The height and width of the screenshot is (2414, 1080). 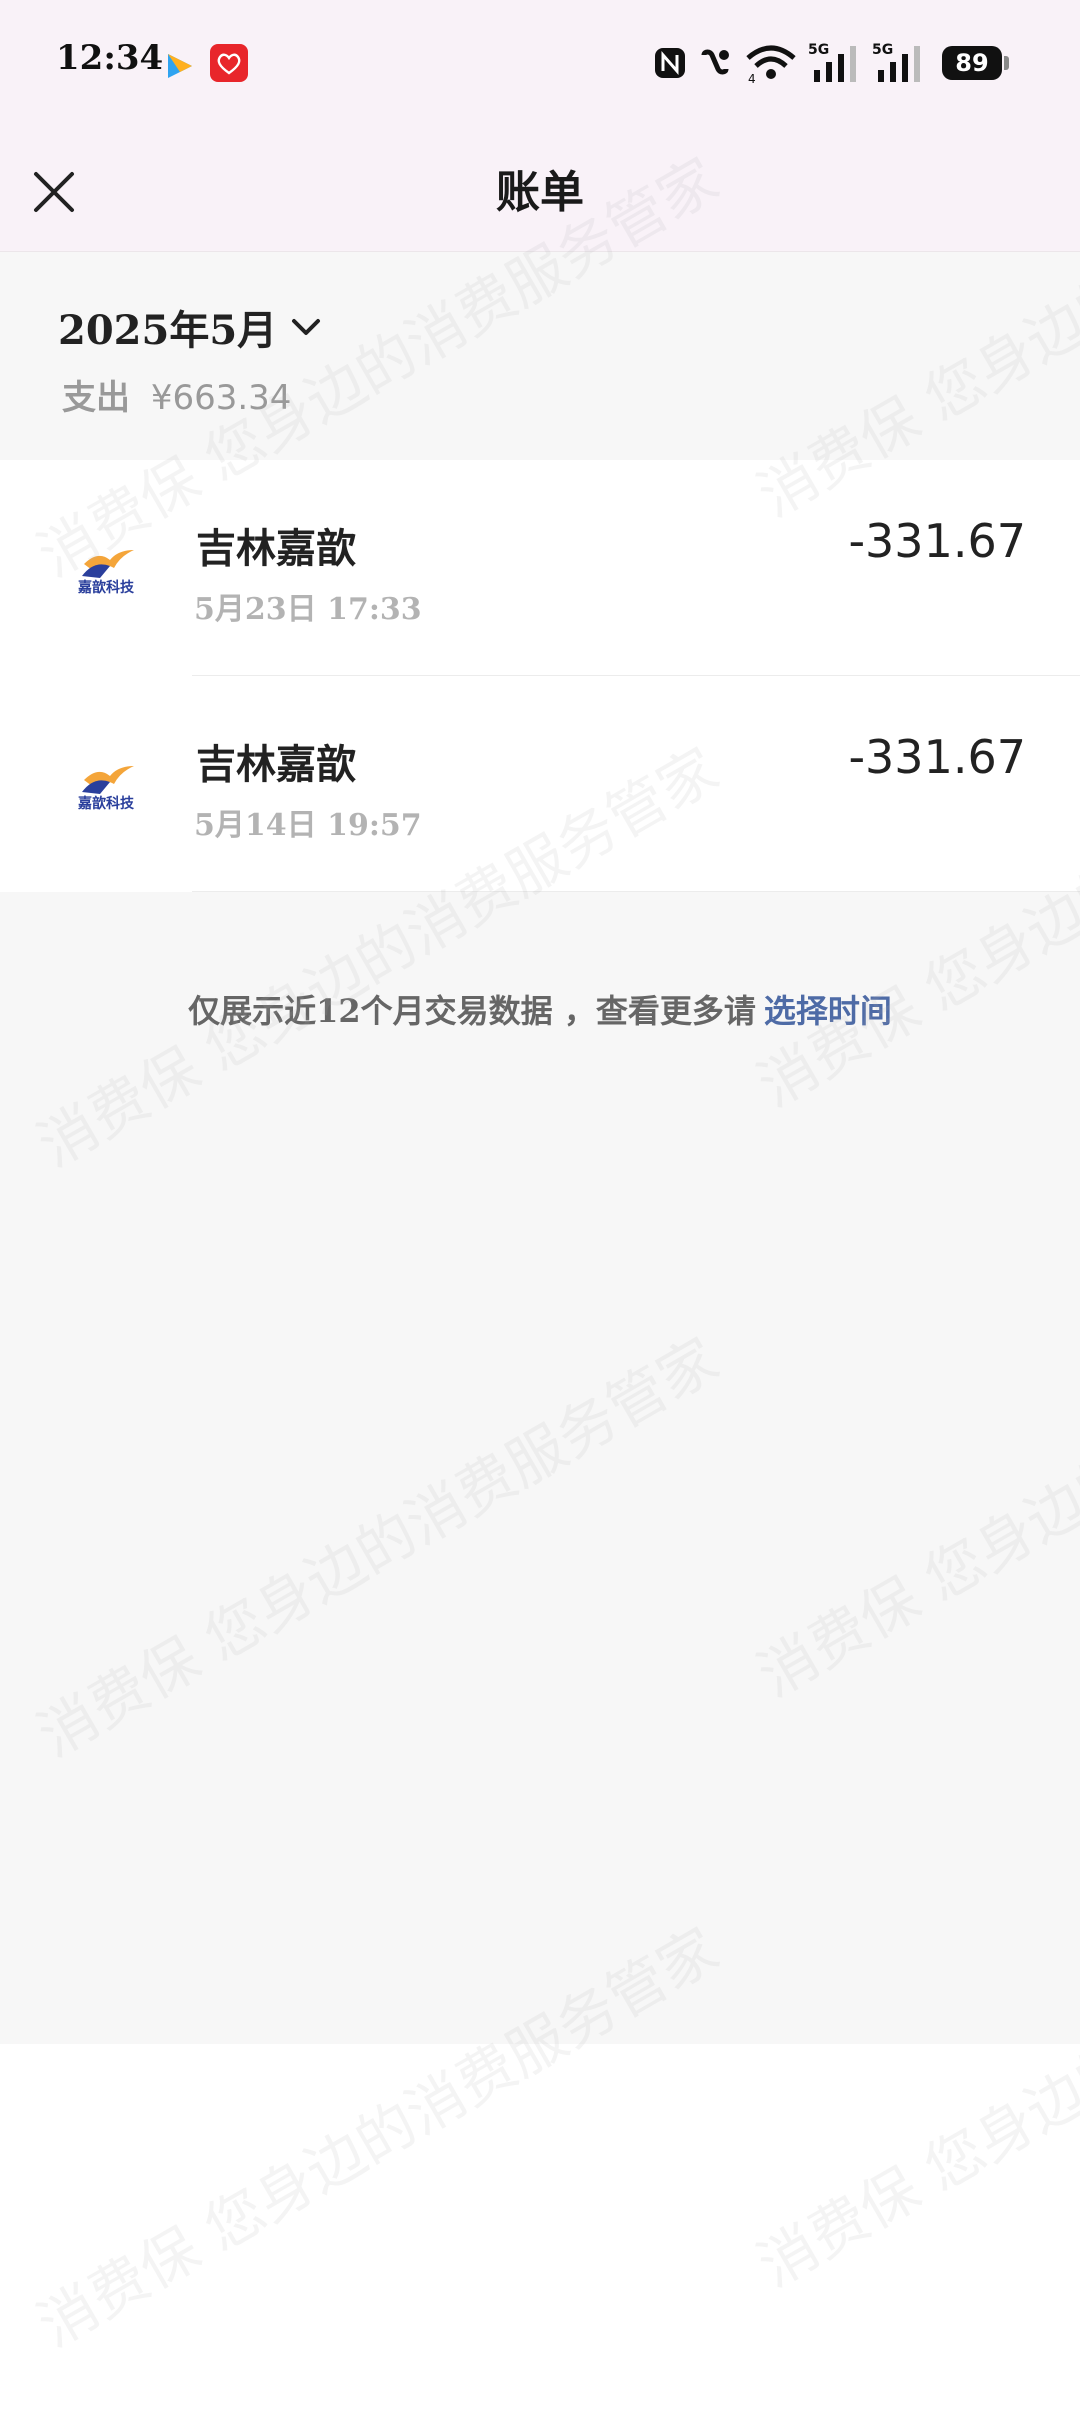 What do you see at coordinates (308, 825) in the screenshot?
I see `transaction-time: 5月14日 19:57` at bounding box center [308, 825].